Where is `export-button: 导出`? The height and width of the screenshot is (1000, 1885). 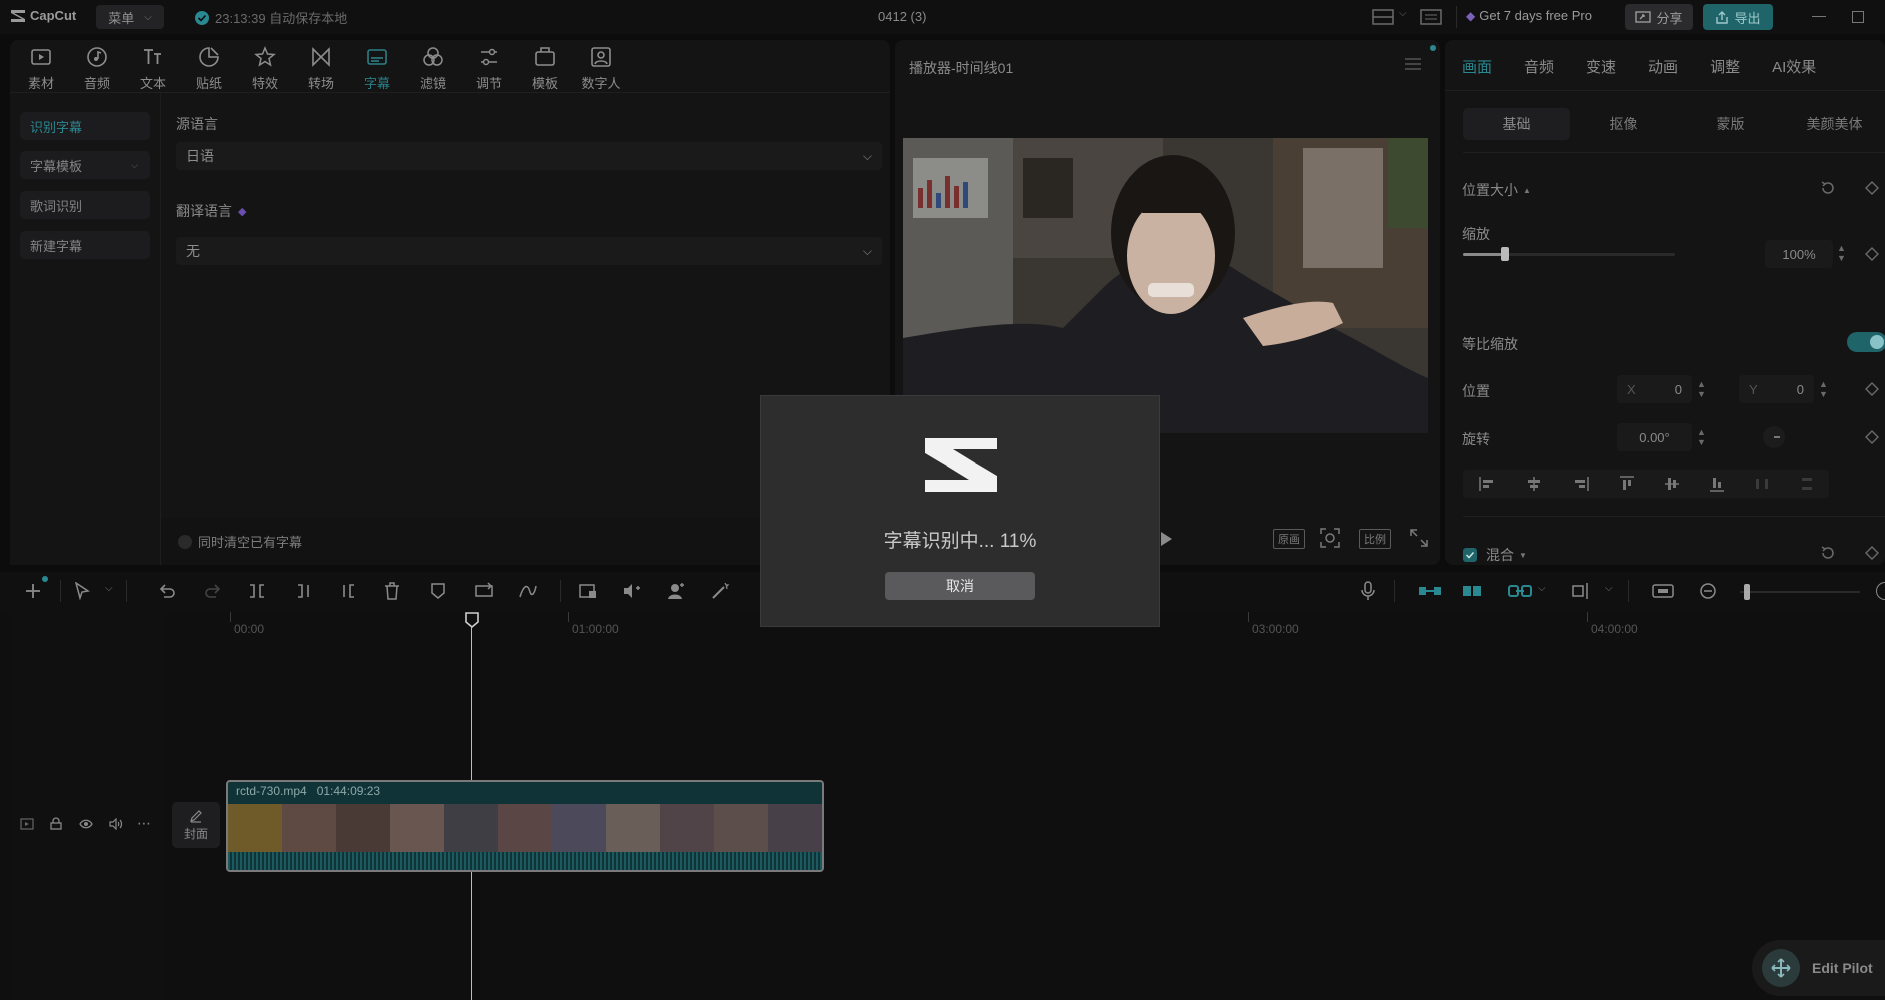
export-button: 导出 is located at coordinates (1738, 17).